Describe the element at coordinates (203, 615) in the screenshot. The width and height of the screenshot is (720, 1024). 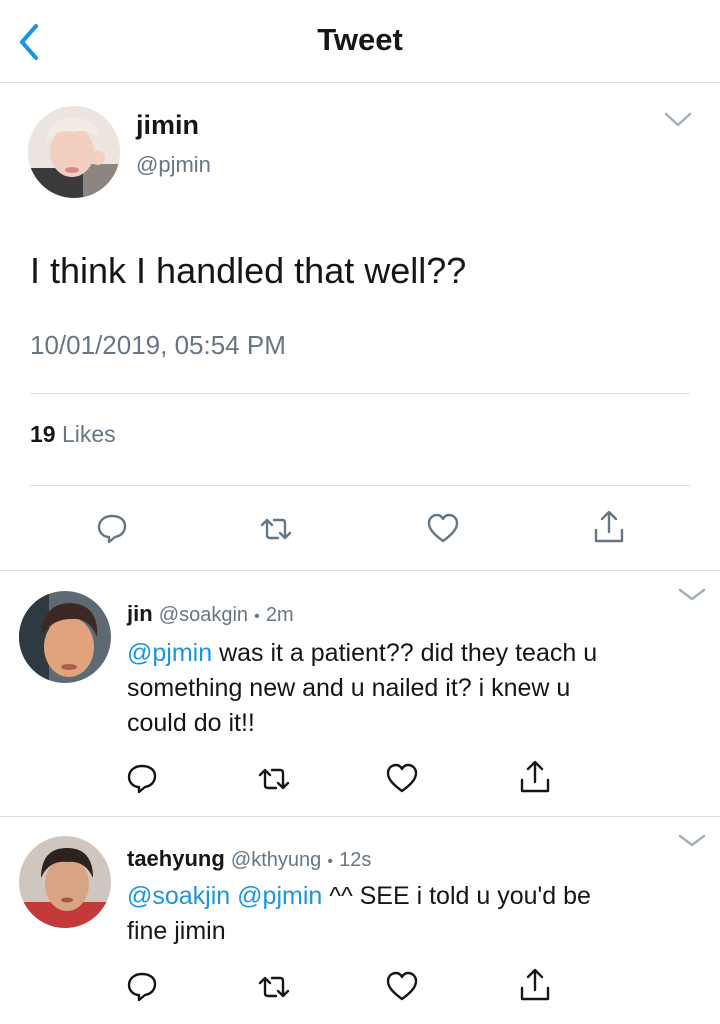
I see `reply-author-handle: @soakgin` at that location.